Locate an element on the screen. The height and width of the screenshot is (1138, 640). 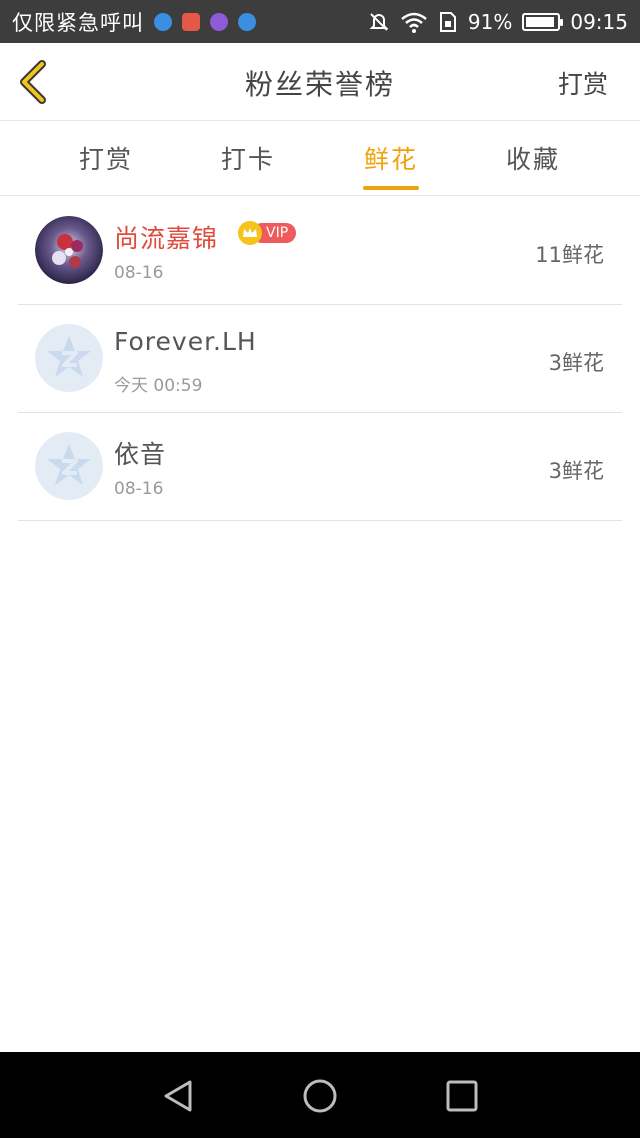
mail-icon is located at coordinates (191, 21).